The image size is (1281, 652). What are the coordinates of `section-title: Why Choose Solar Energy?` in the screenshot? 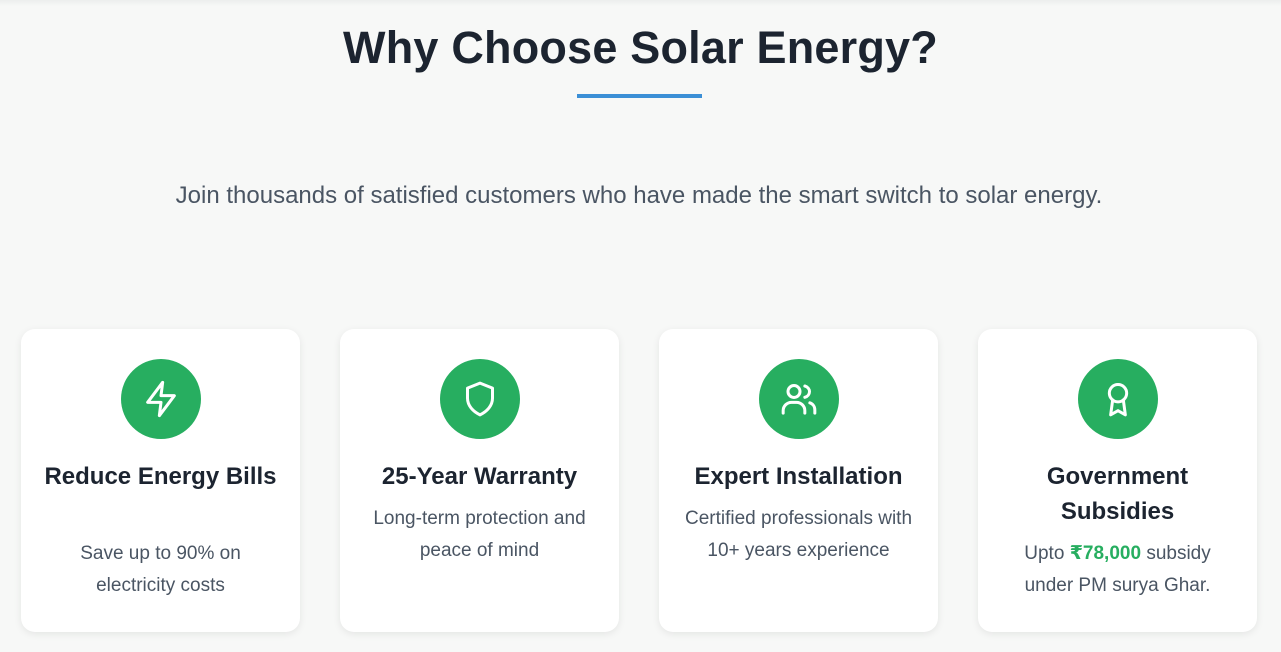 It's located at (640, 47).